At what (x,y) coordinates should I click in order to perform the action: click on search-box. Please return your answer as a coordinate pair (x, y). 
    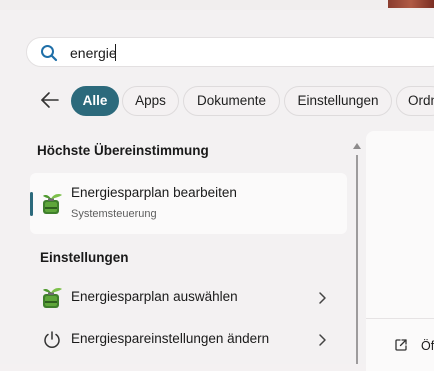
    Looking at the image, I should click on (230, 52).